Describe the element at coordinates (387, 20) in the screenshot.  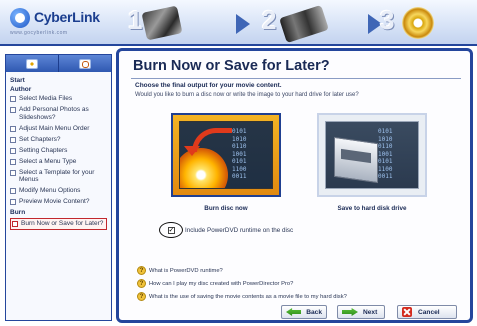
I see `step-3-number: 3` at that location.